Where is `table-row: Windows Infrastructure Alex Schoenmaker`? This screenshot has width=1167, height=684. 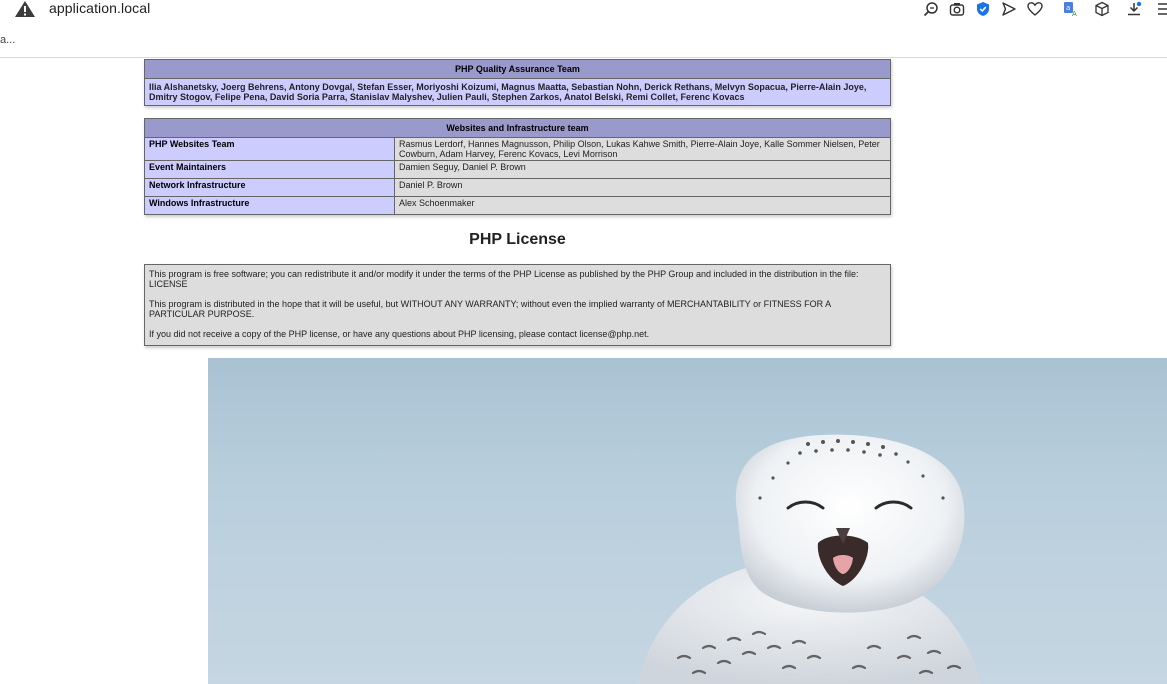
table-row: Windows Infrastructure Alex Schoenmaker is located at coordinates (517, 205).